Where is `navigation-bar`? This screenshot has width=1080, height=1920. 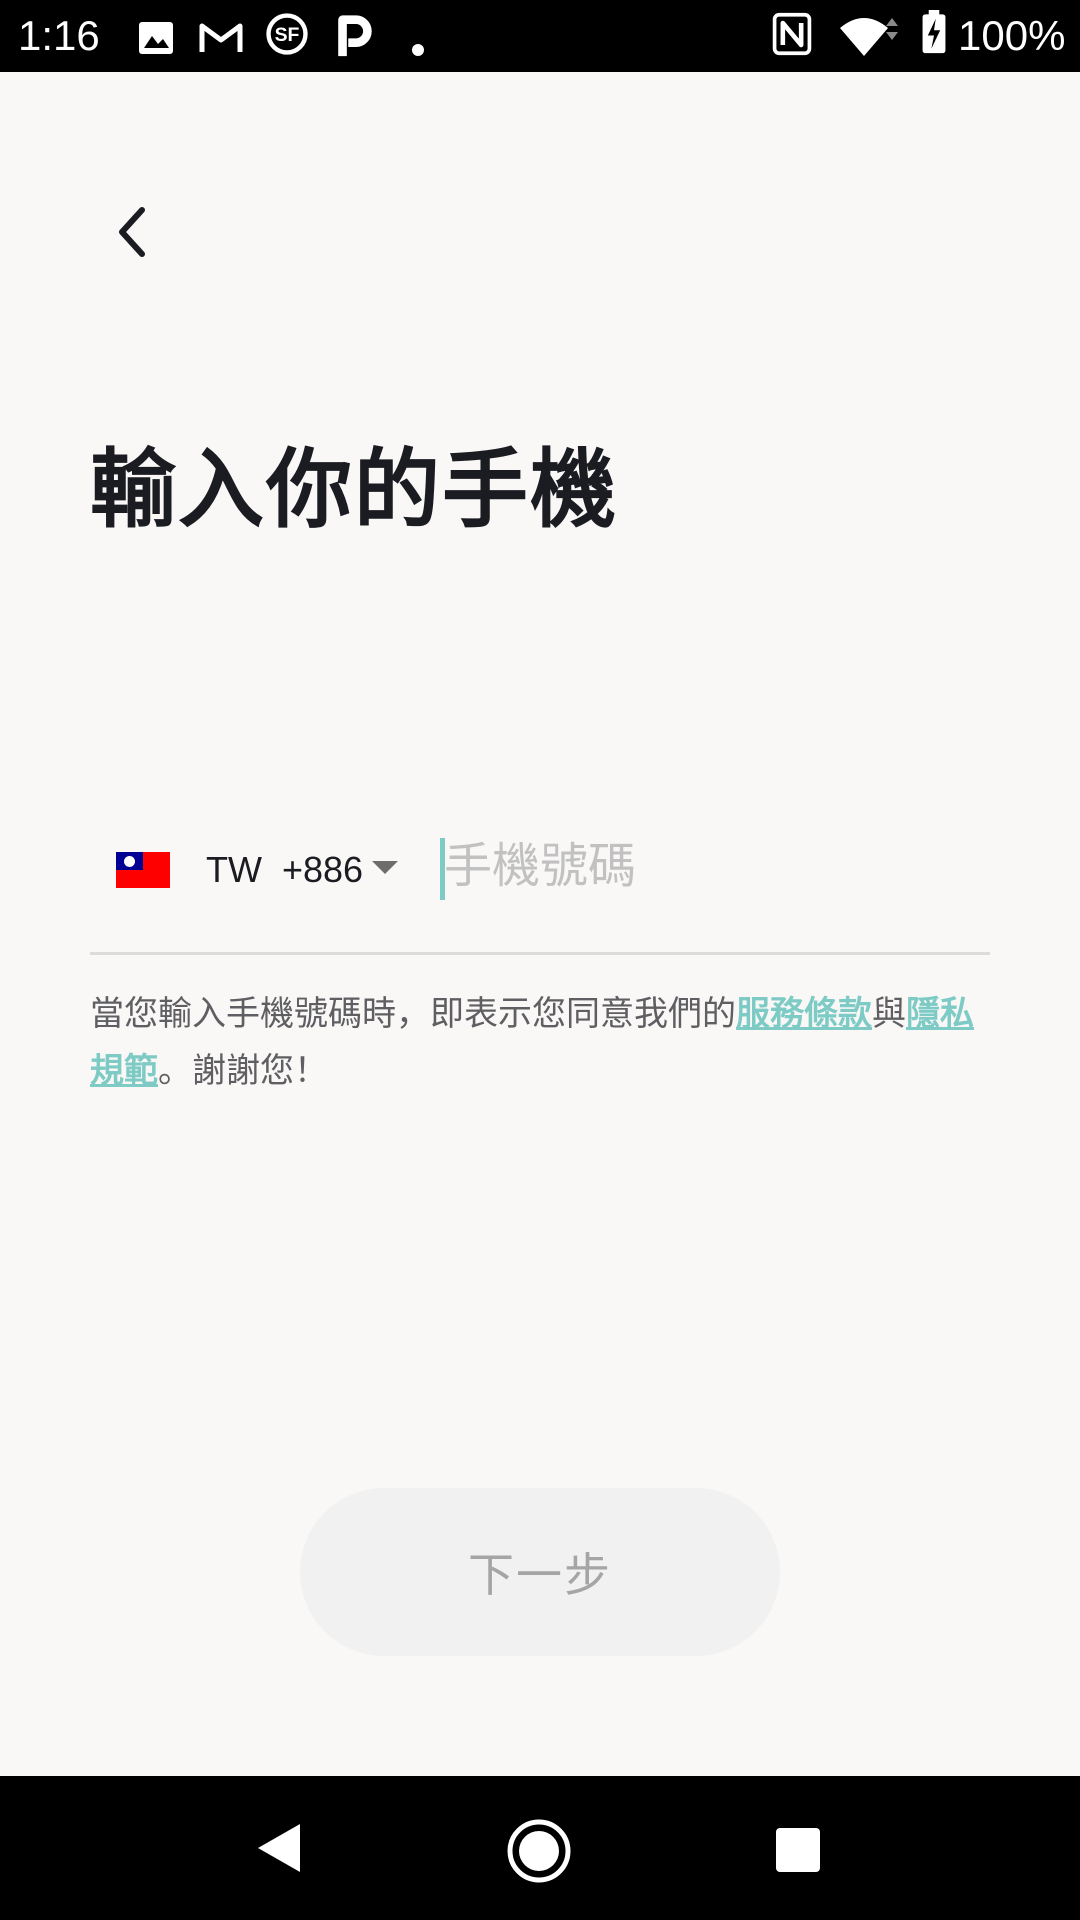
navigation-bar is located at coordinates (540, 1848).